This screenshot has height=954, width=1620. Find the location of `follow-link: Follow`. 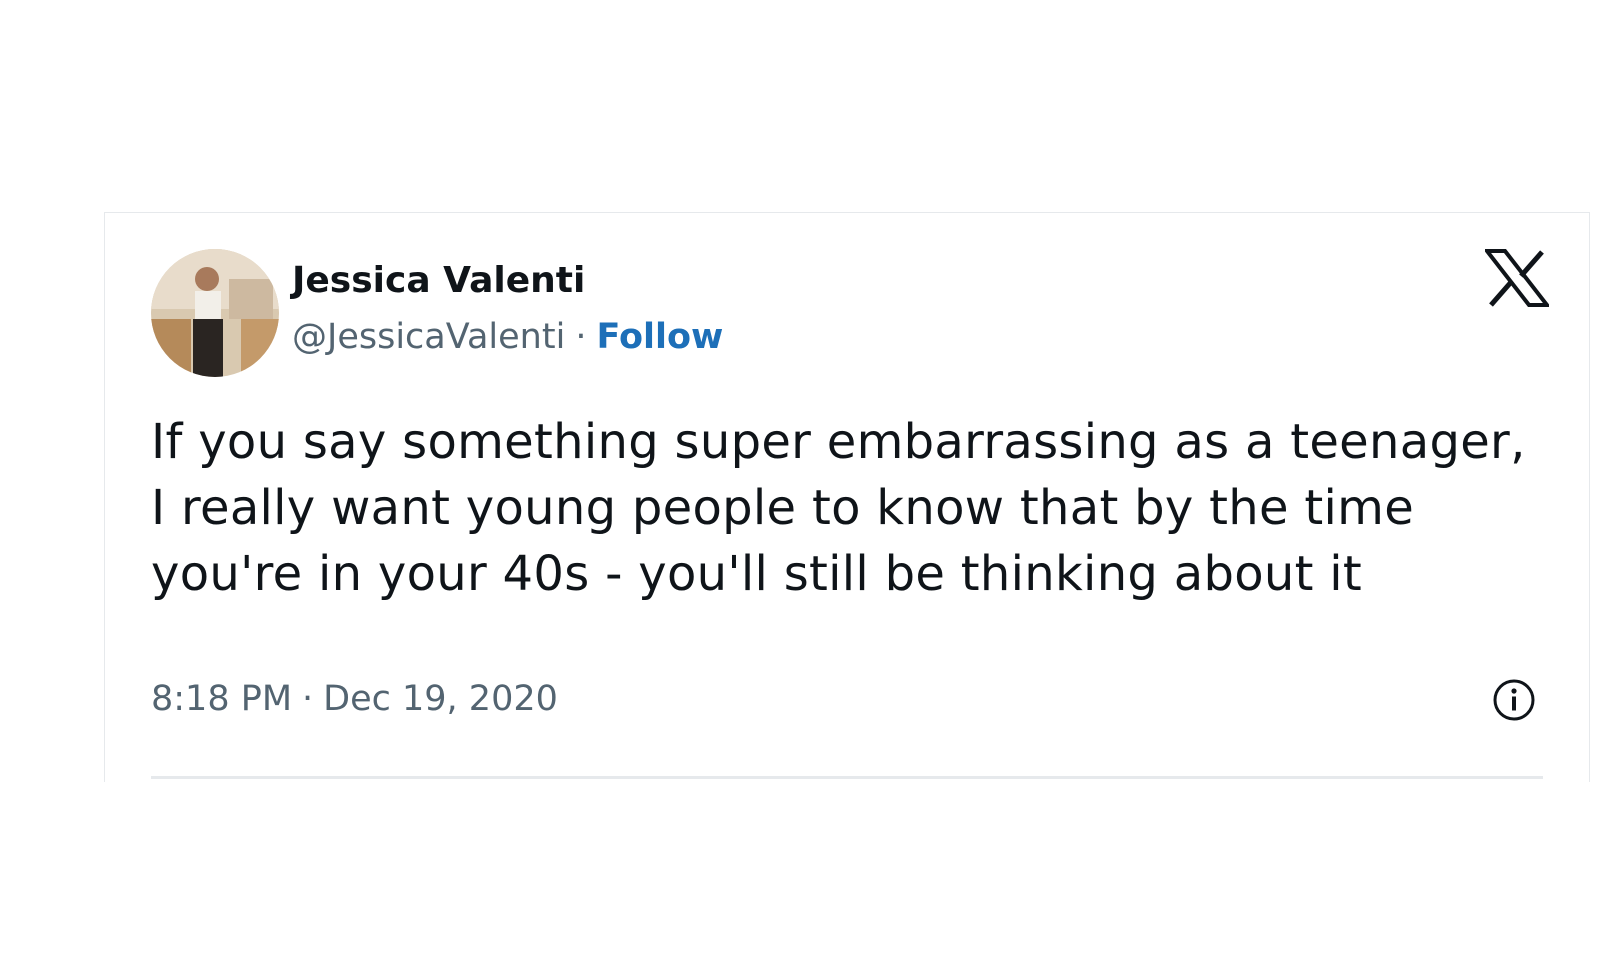

follow-link: Follow is located at coordinates (659, 337).